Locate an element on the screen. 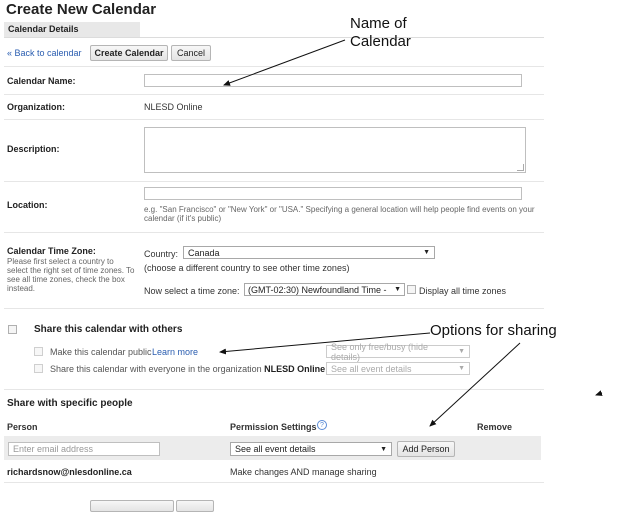 Image resolution: width=624 pixels, height=512 pixels. arrow-to-name-input is located at coordinates (284, 62).